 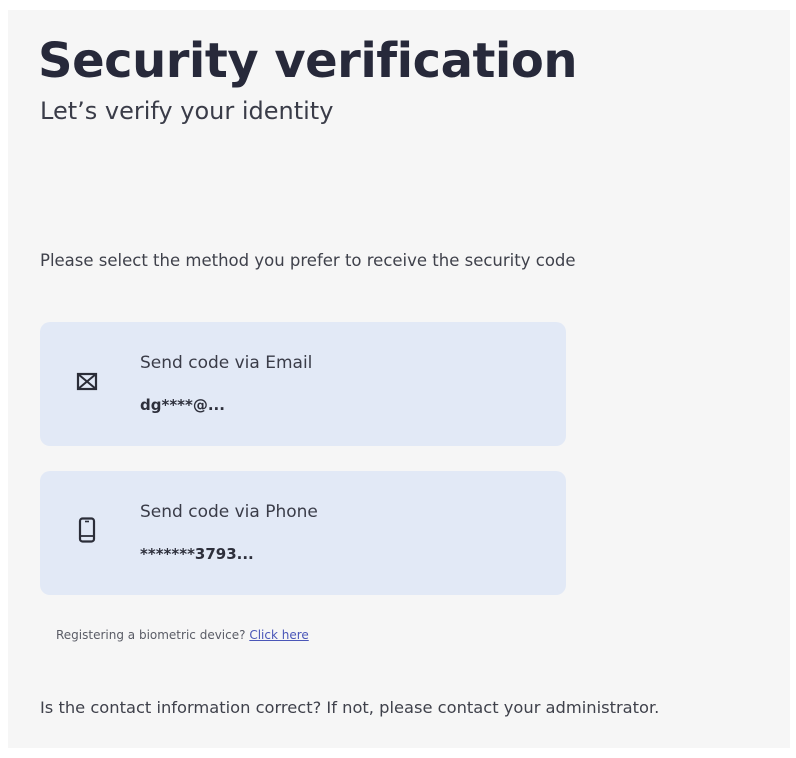 What do you see at coordinates (308, 61) in the screenshot?
I see `page-title: Security verification` at bounding box center [308, 61].